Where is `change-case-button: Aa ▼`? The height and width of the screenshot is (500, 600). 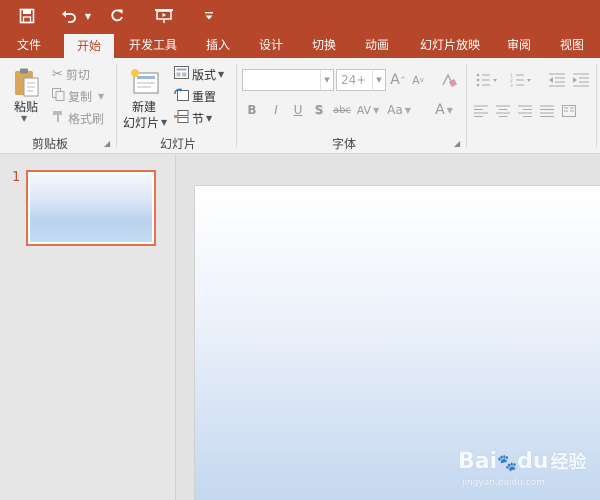
change-case-button: Aa ▼ is located at coordinates (399, 110).